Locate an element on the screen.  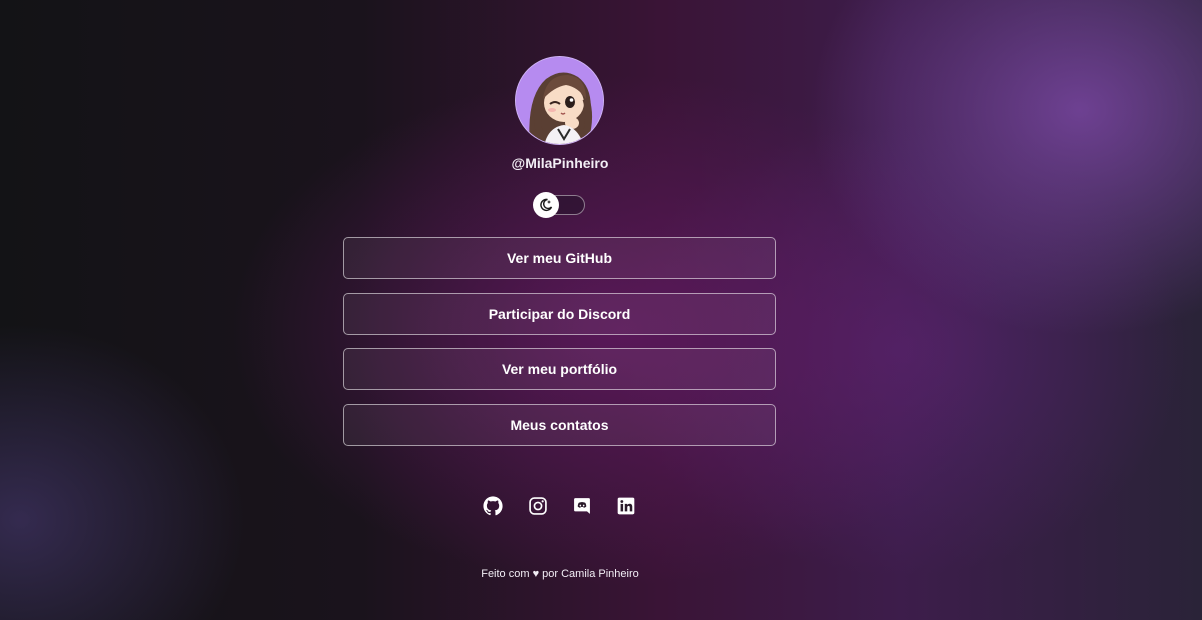
github-link-label: Ver meu GitHub is located at coordinates (559, 258).